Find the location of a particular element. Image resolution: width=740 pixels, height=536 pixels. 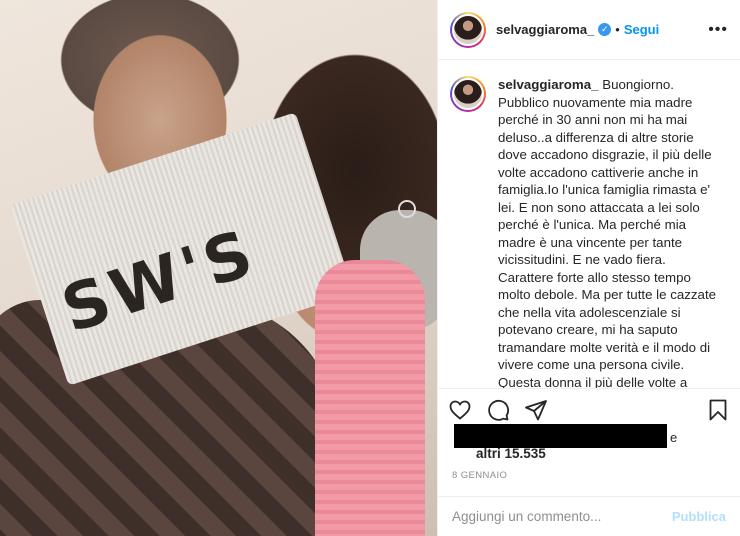

post-date: 8 GENNAIO is located at coordinates (479, 475).